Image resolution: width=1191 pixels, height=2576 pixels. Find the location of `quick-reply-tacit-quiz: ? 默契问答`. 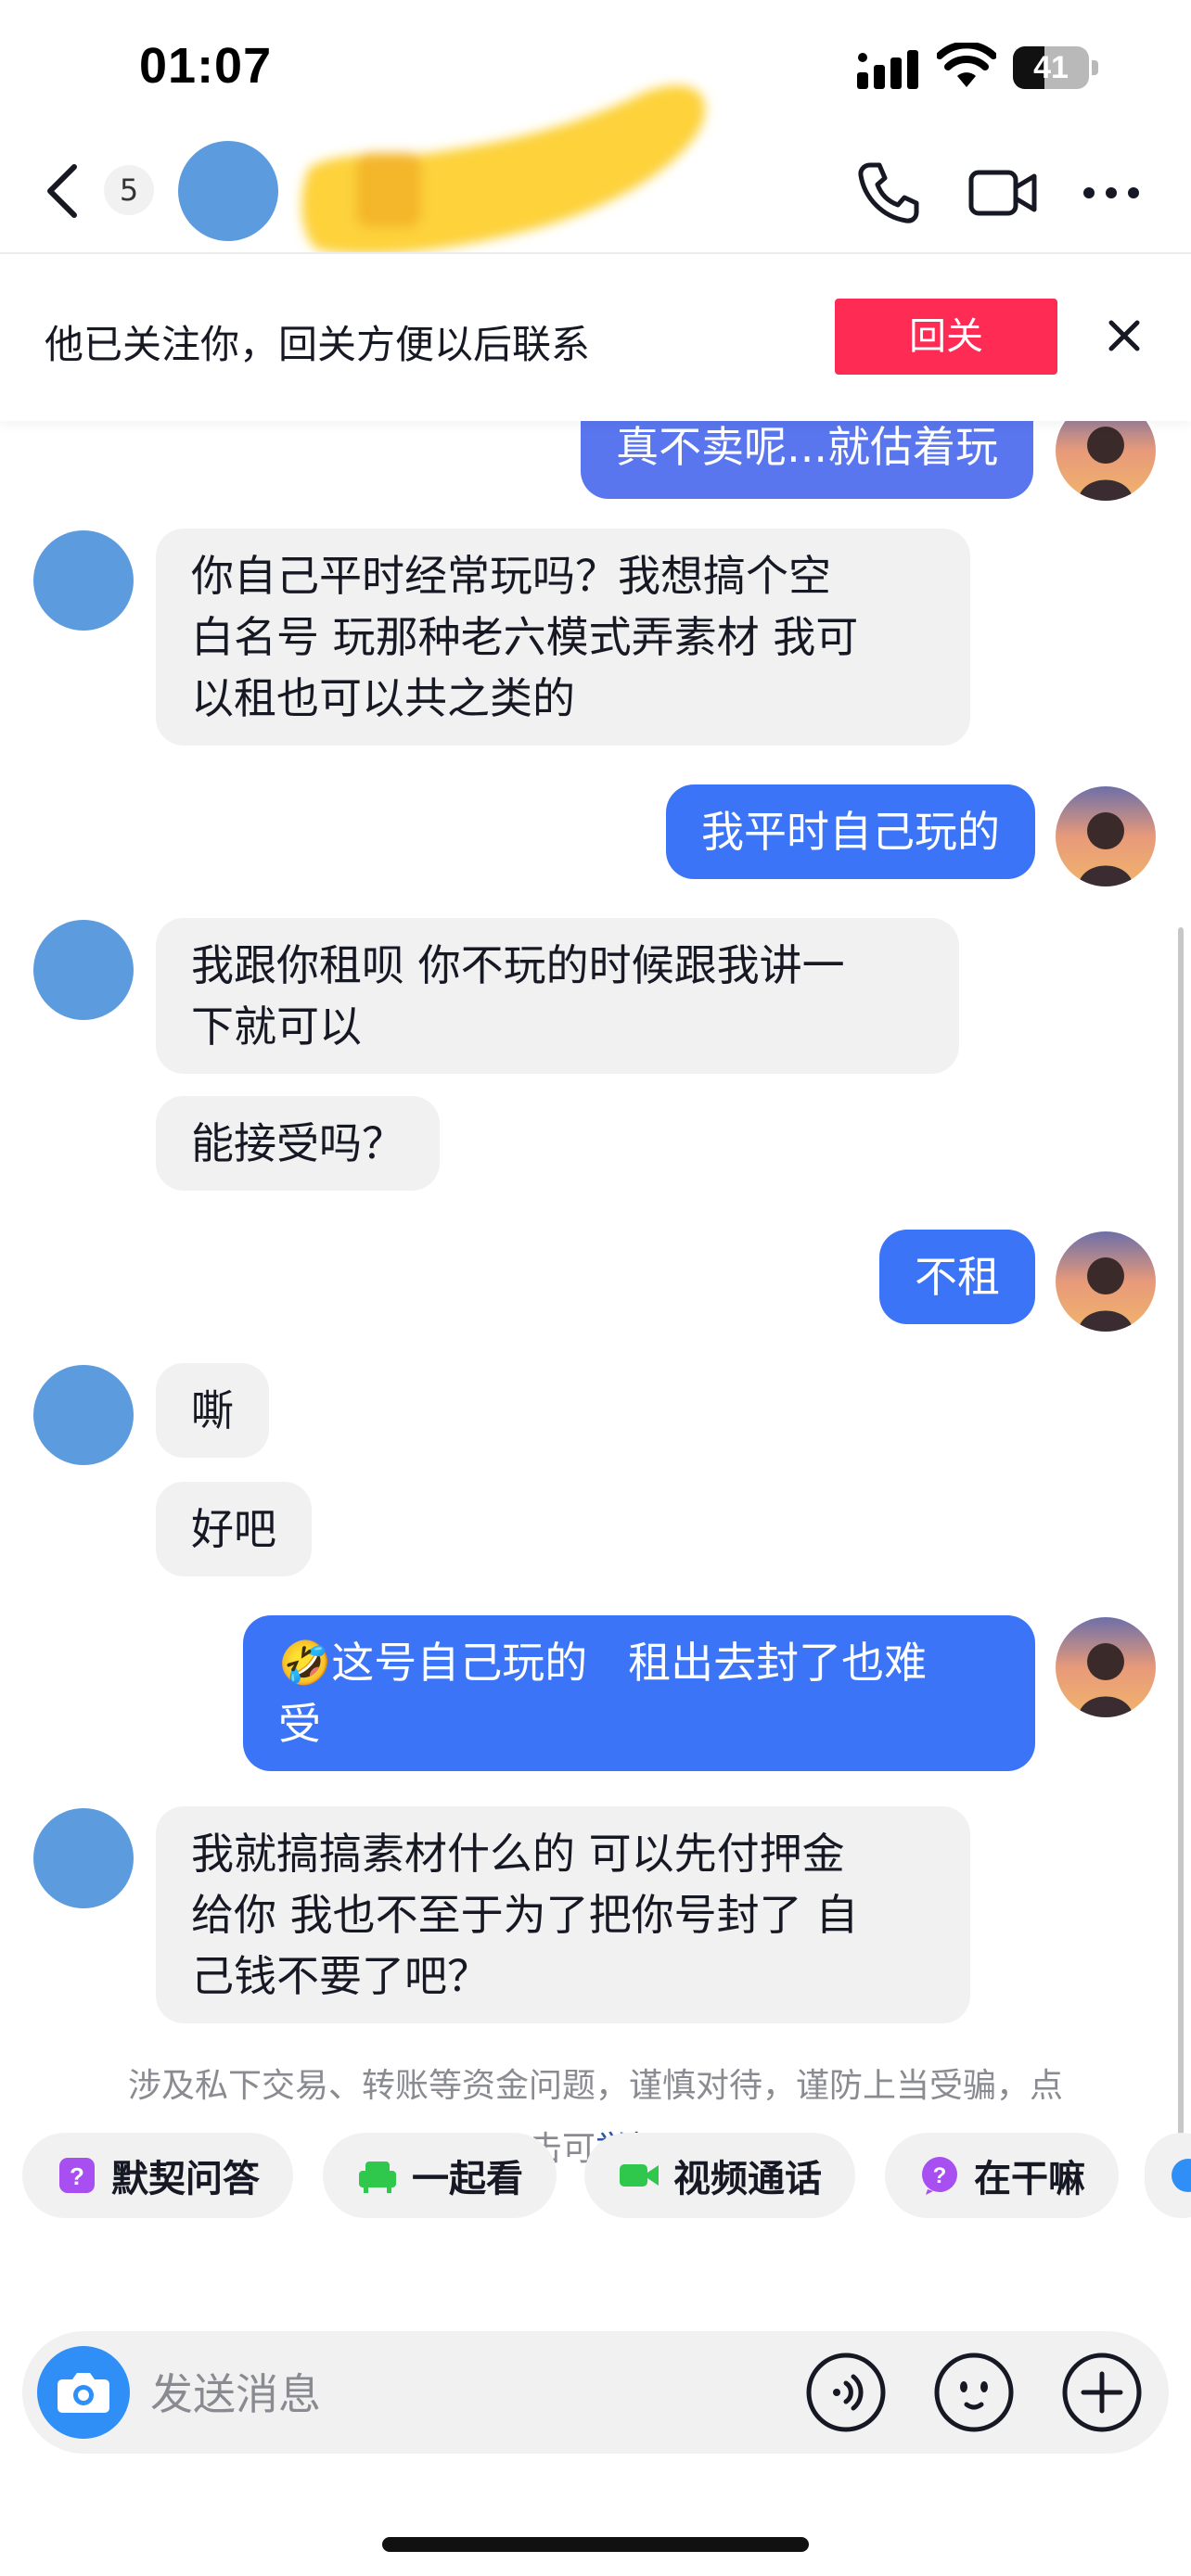

quick-reply-tacit-quiz: ? 默契问答 is located at coordinates (157, 2176).